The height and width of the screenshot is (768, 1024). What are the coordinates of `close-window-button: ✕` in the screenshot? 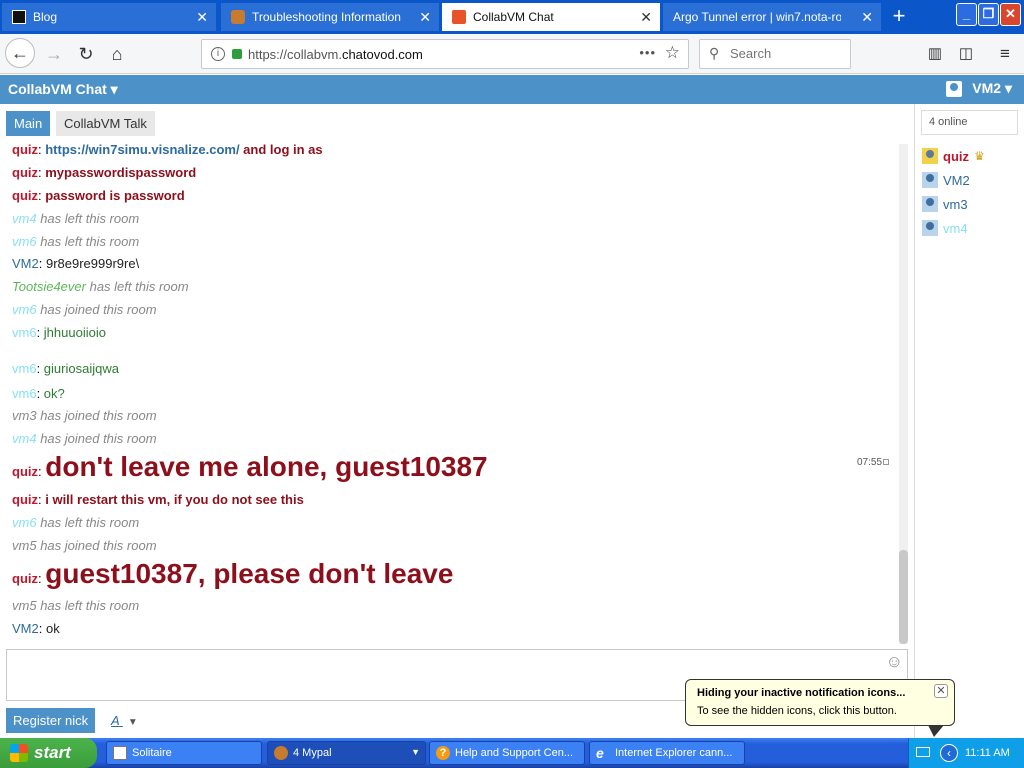 It's located at (1010, 14).